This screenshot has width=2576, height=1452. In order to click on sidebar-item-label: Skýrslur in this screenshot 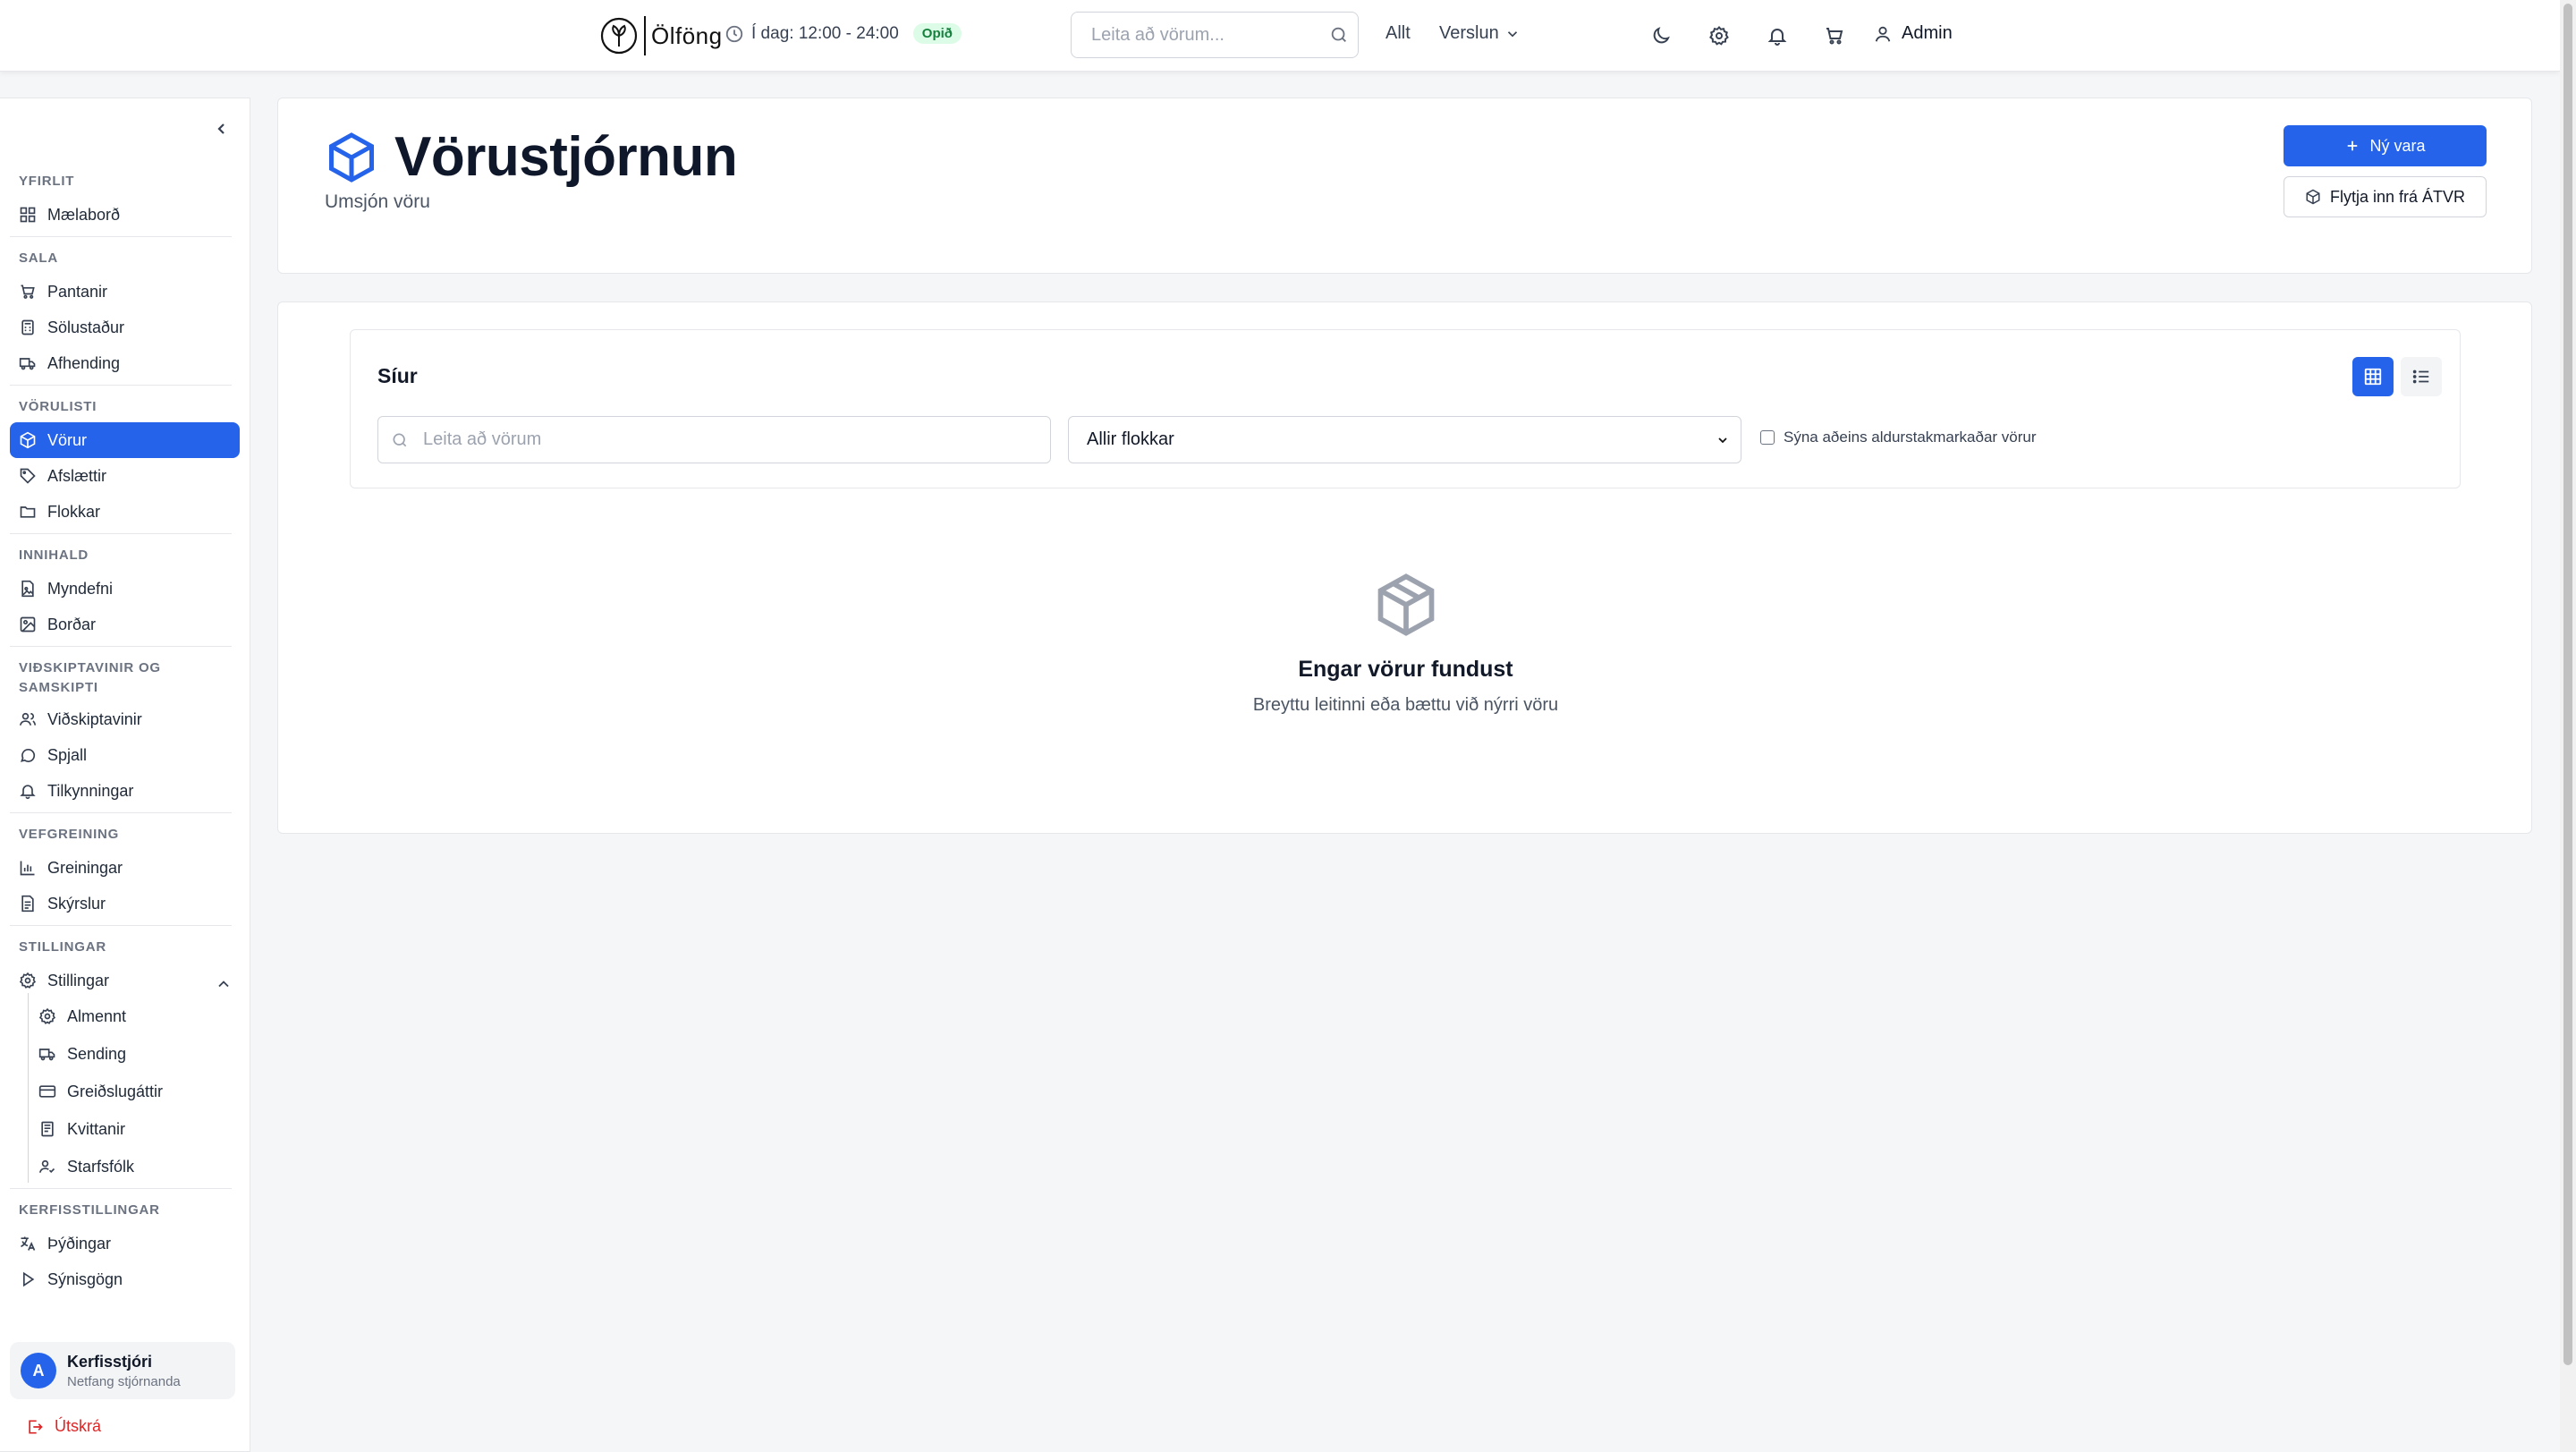, I will do `click(76, 903)`.